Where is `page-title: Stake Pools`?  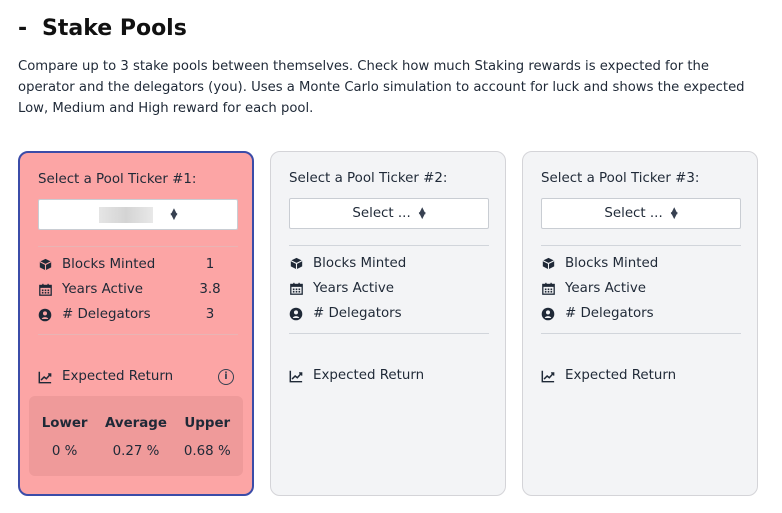
page-title: Stake Pools is located at coordinates (114, 28).